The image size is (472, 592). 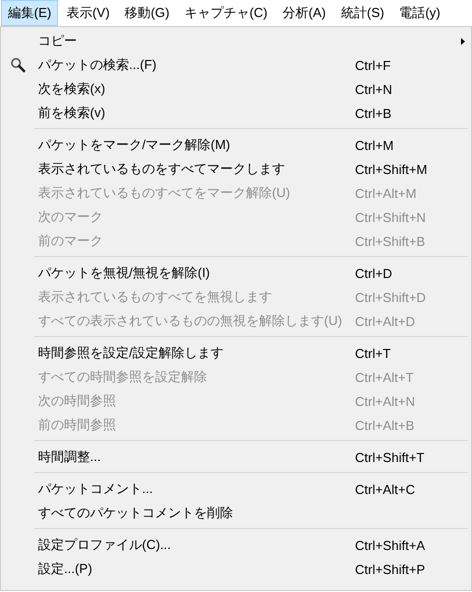 What do you see at coordinates (236, 145) in the screenshot?
I see `menu-item: パケットをマーク/マーク解除(M) Ctrl+M` at bounding box center [236, 145].